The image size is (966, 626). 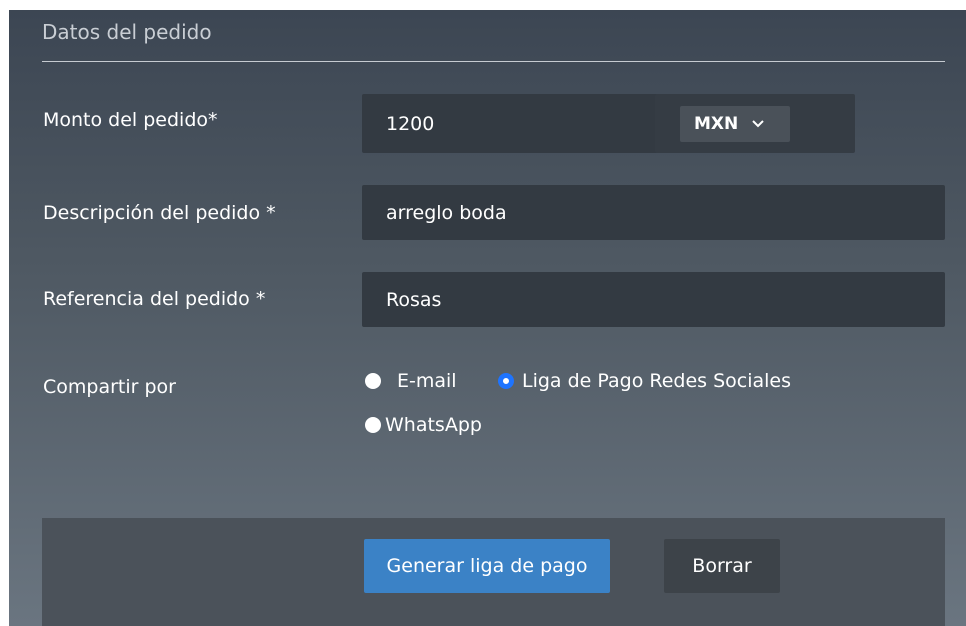 I want to click on clear-button: Borrar, so click(x=722, y=566).